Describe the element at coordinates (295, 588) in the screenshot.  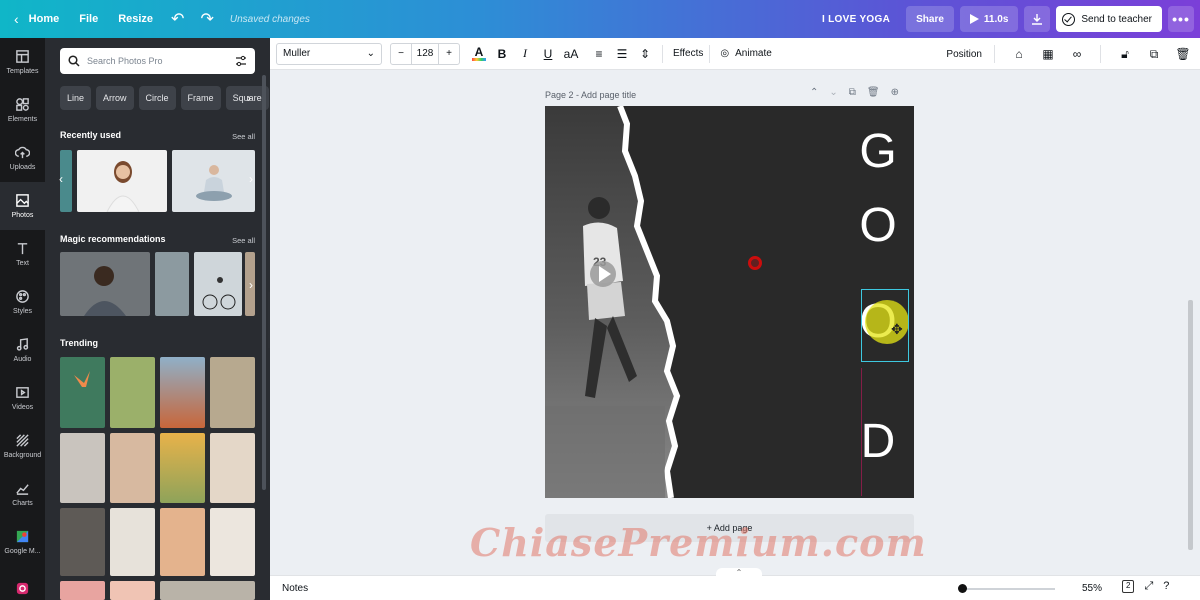
I see `notes-button: Notes` at that location.